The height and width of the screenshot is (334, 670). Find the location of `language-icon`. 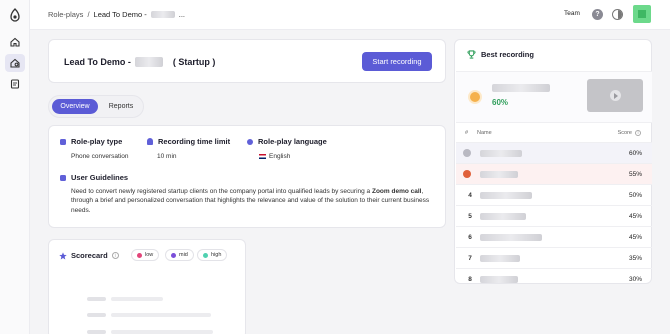

language-icon is located at coordinates (250, 141).